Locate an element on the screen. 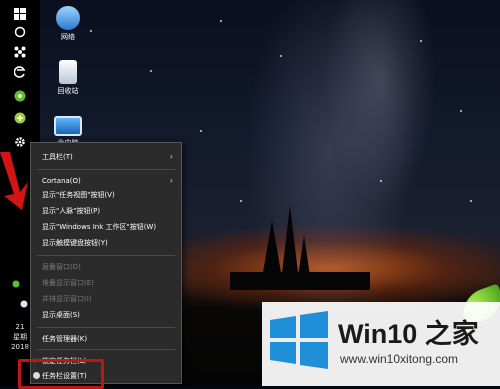 The width and height of the screenshot is (500, 389). desktop-icon-network: 网络 is located at coordinates (68, 24).